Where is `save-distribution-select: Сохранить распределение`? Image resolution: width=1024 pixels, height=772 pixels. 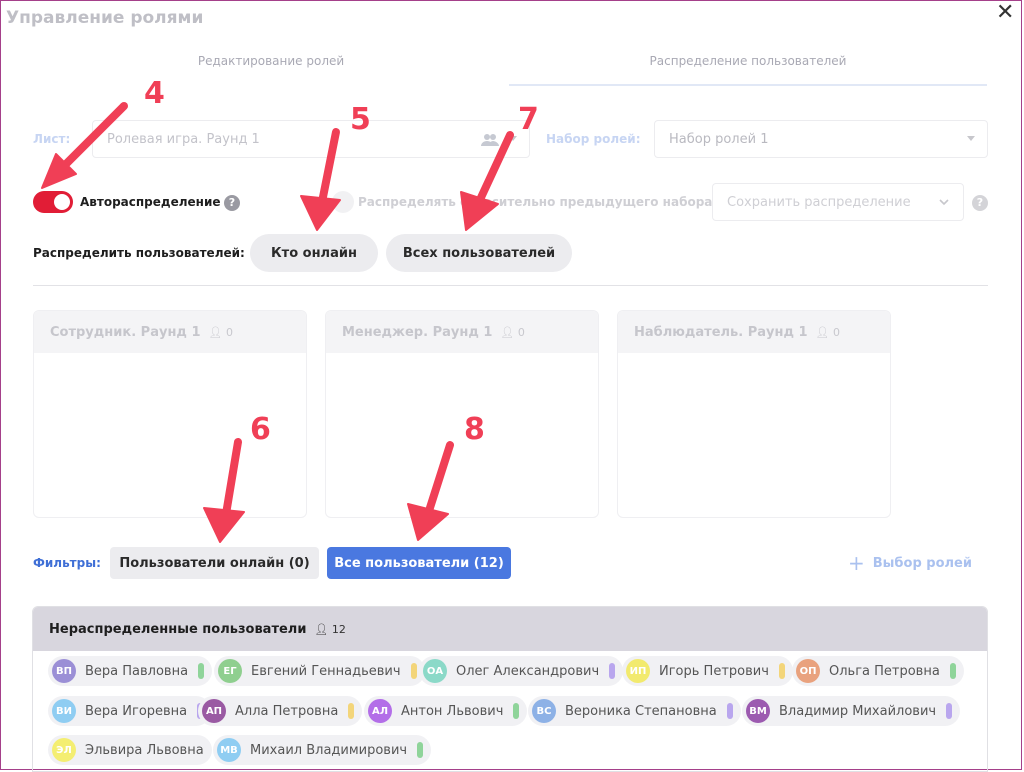
save-distribution-select: Сохранить распределение is located at coordinates (838, 202).